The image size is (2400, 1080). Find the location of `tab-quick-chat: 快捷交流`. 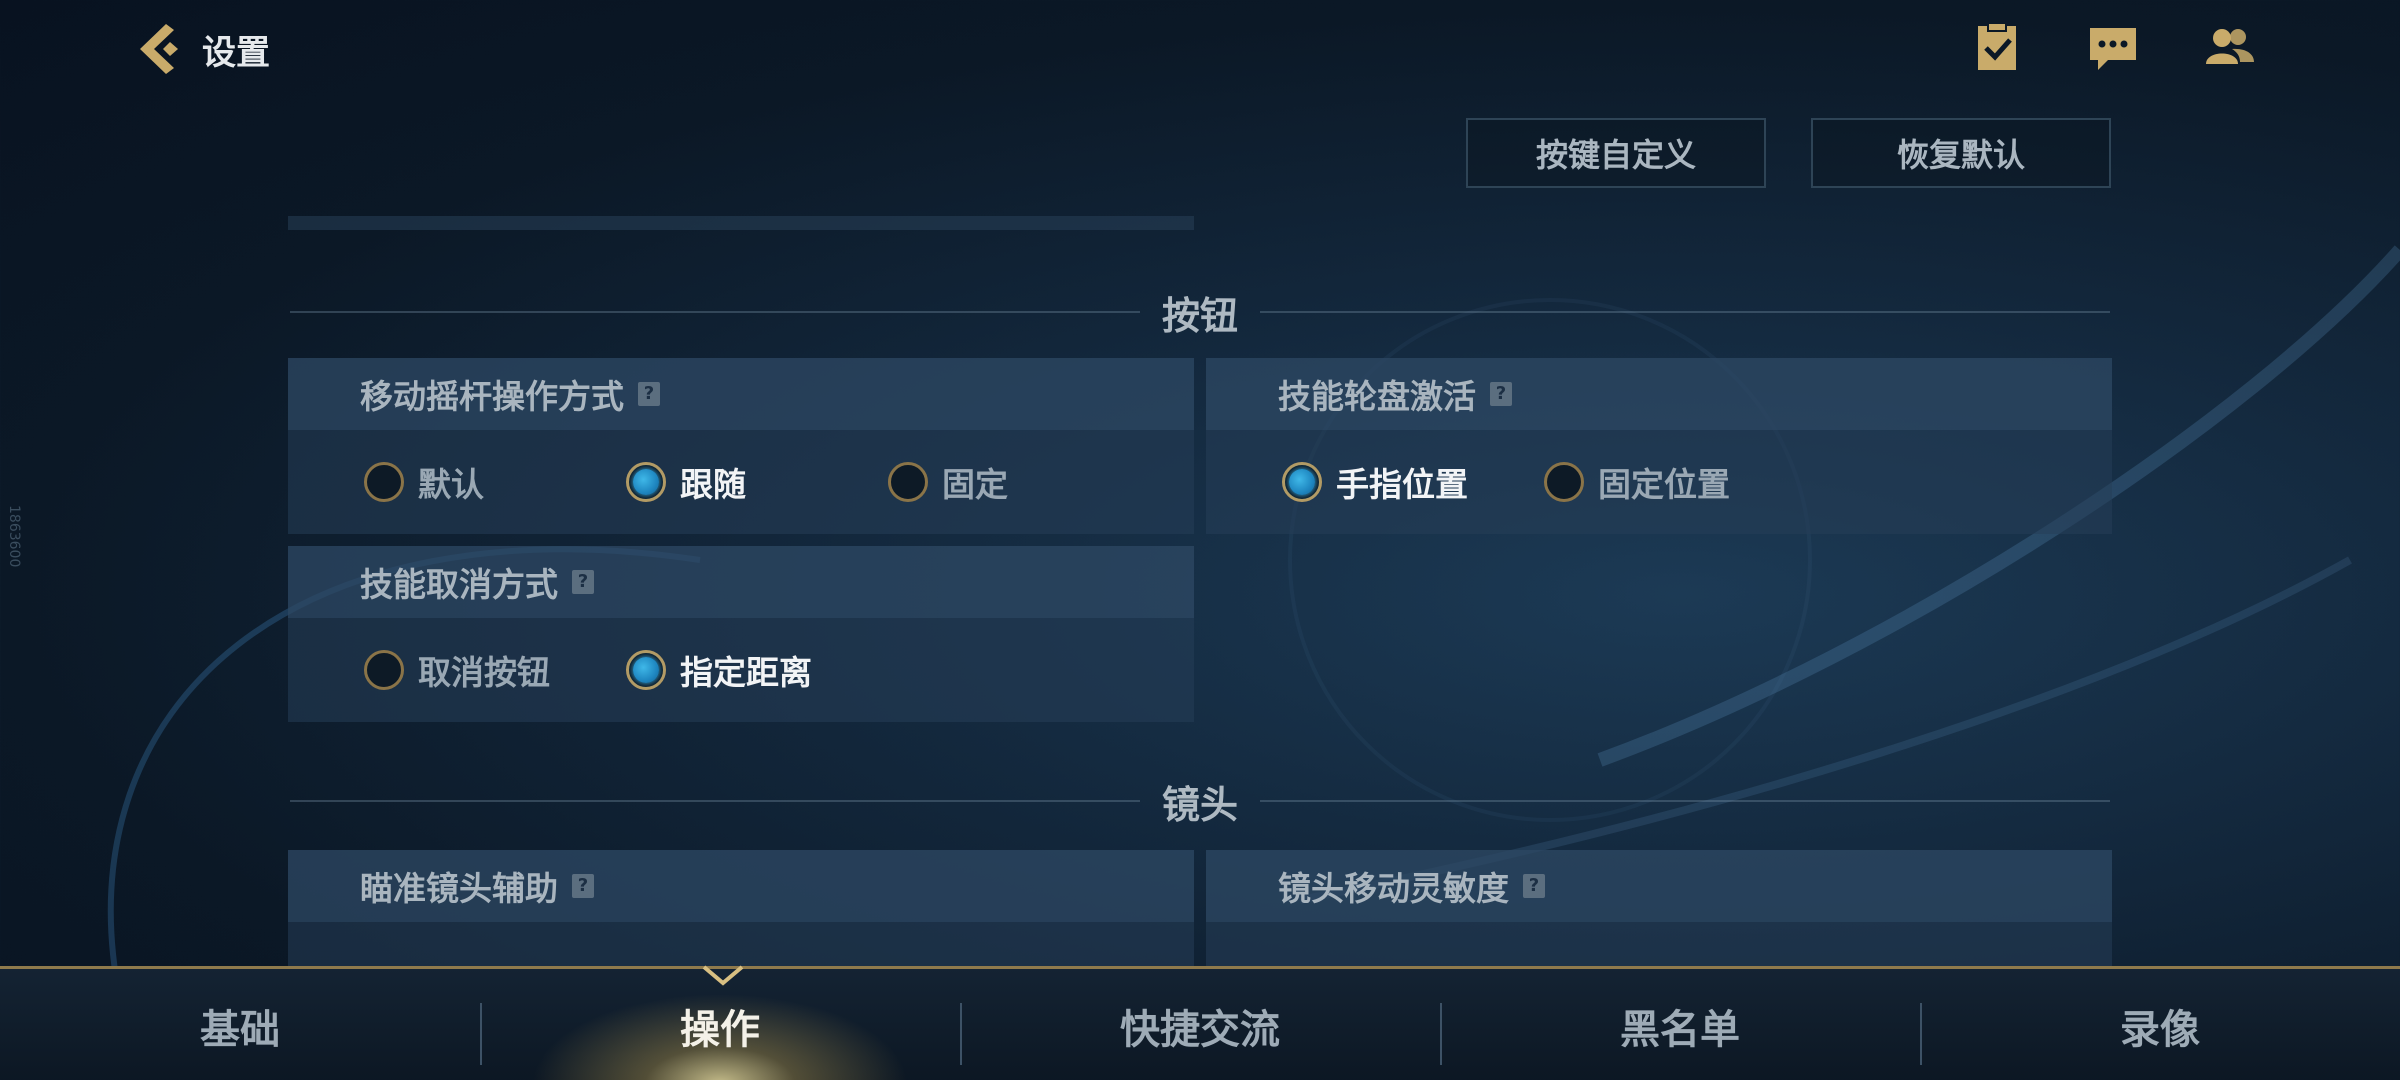

tab-quick-chat: 快捷交流 is located at coordinates (1200, 1024).